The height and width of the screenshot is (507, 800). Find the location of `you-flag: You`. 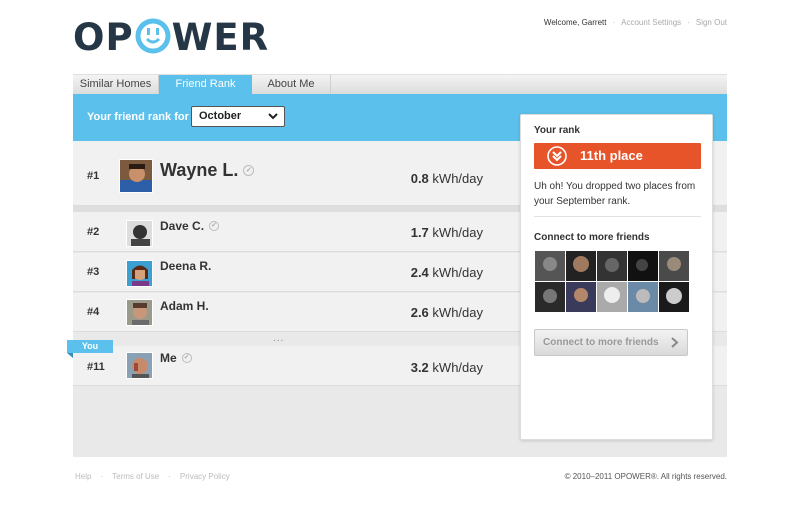

you-flag: You is located at coordinates (90, 349).